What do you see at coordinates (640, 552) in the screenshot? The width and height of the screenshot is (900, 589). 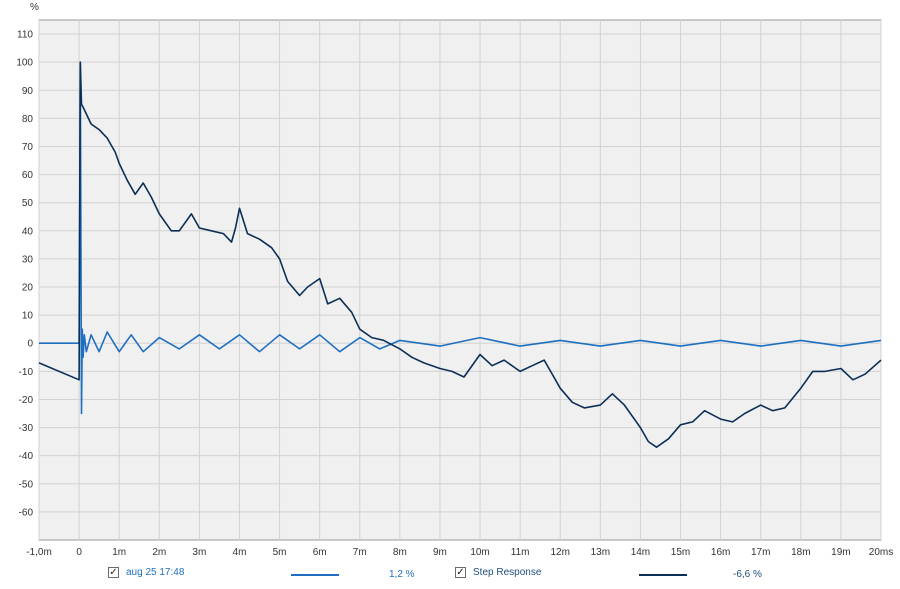 I see `x-tick-label: 14m` at bounding box center [640, 552].